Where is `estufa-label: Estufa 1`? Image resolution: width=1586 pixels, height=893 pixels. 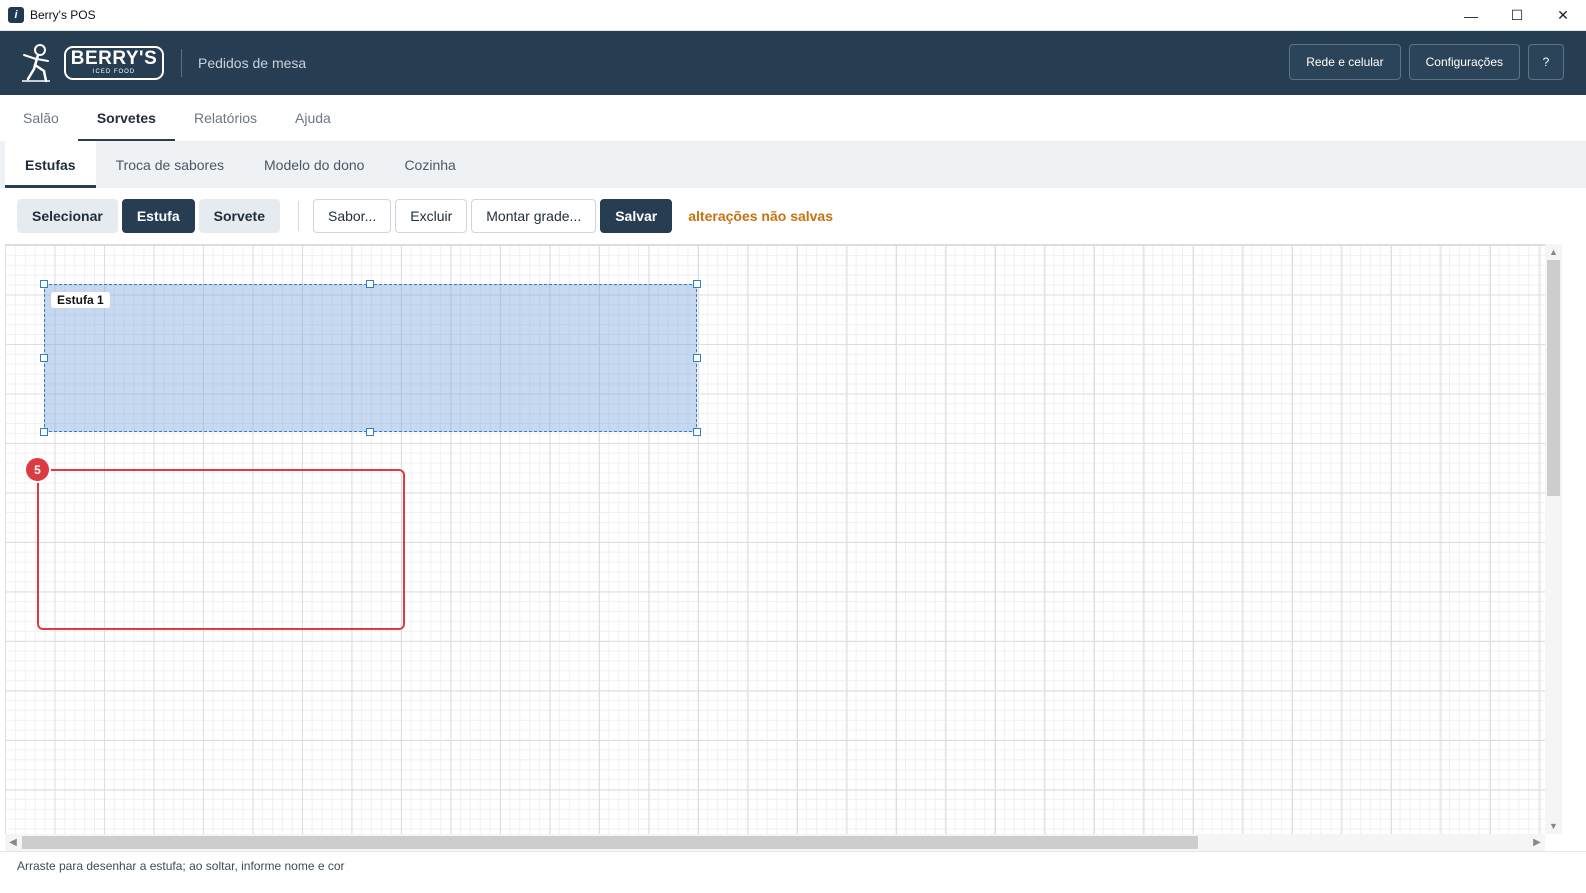 estufa-label: Estufa 1 is located at coordinates (80, 300).